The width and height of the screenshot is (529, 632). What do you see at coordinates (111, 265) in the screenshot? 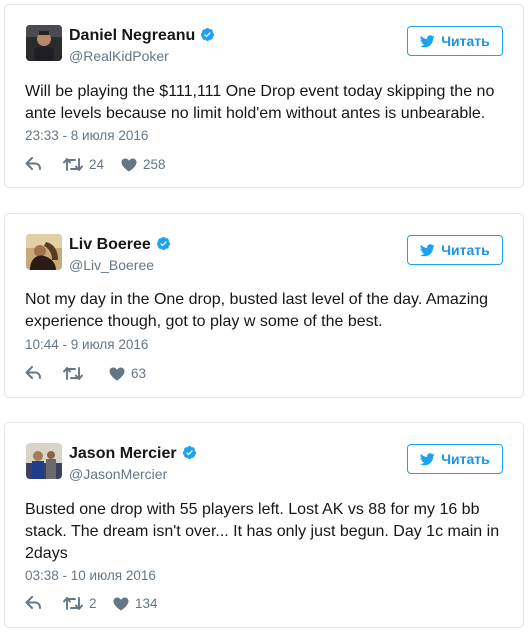
I see `author-handle: @Liv_Boeree` at bounding box center [111, 265].